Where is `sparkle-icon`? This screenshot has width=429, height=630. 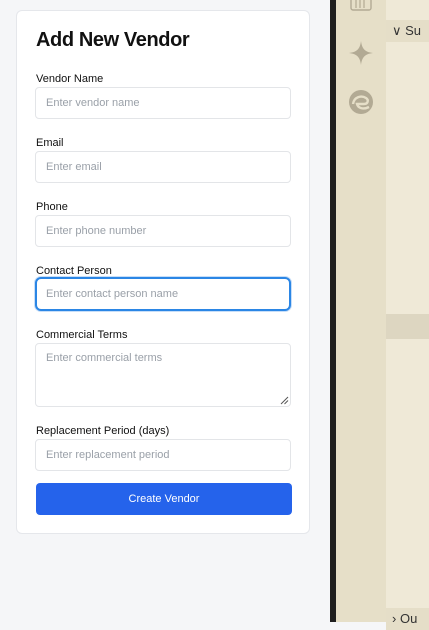
sparkle-icon is located at coordinates (361, 53).